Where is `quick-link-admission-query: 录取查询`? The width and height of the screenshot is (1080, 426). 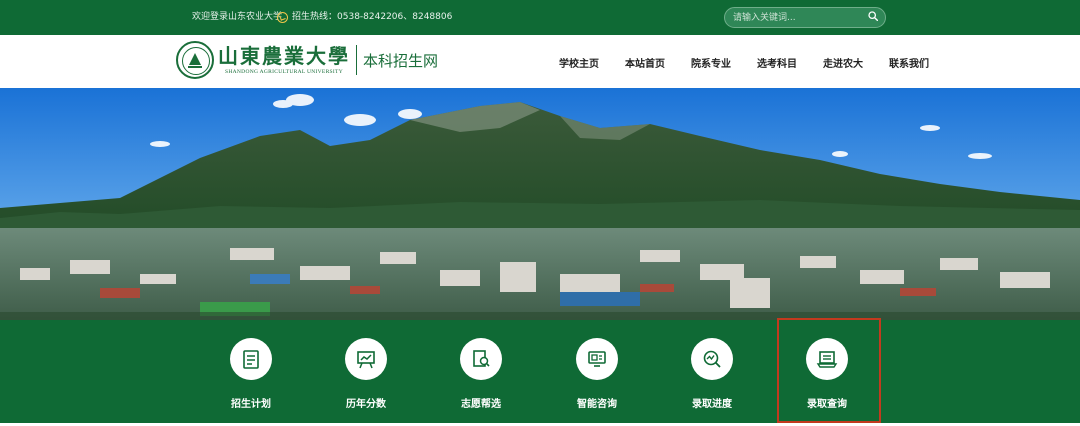 quick-link-admission-query: 录取查询 is located at coordinates (829, 370).